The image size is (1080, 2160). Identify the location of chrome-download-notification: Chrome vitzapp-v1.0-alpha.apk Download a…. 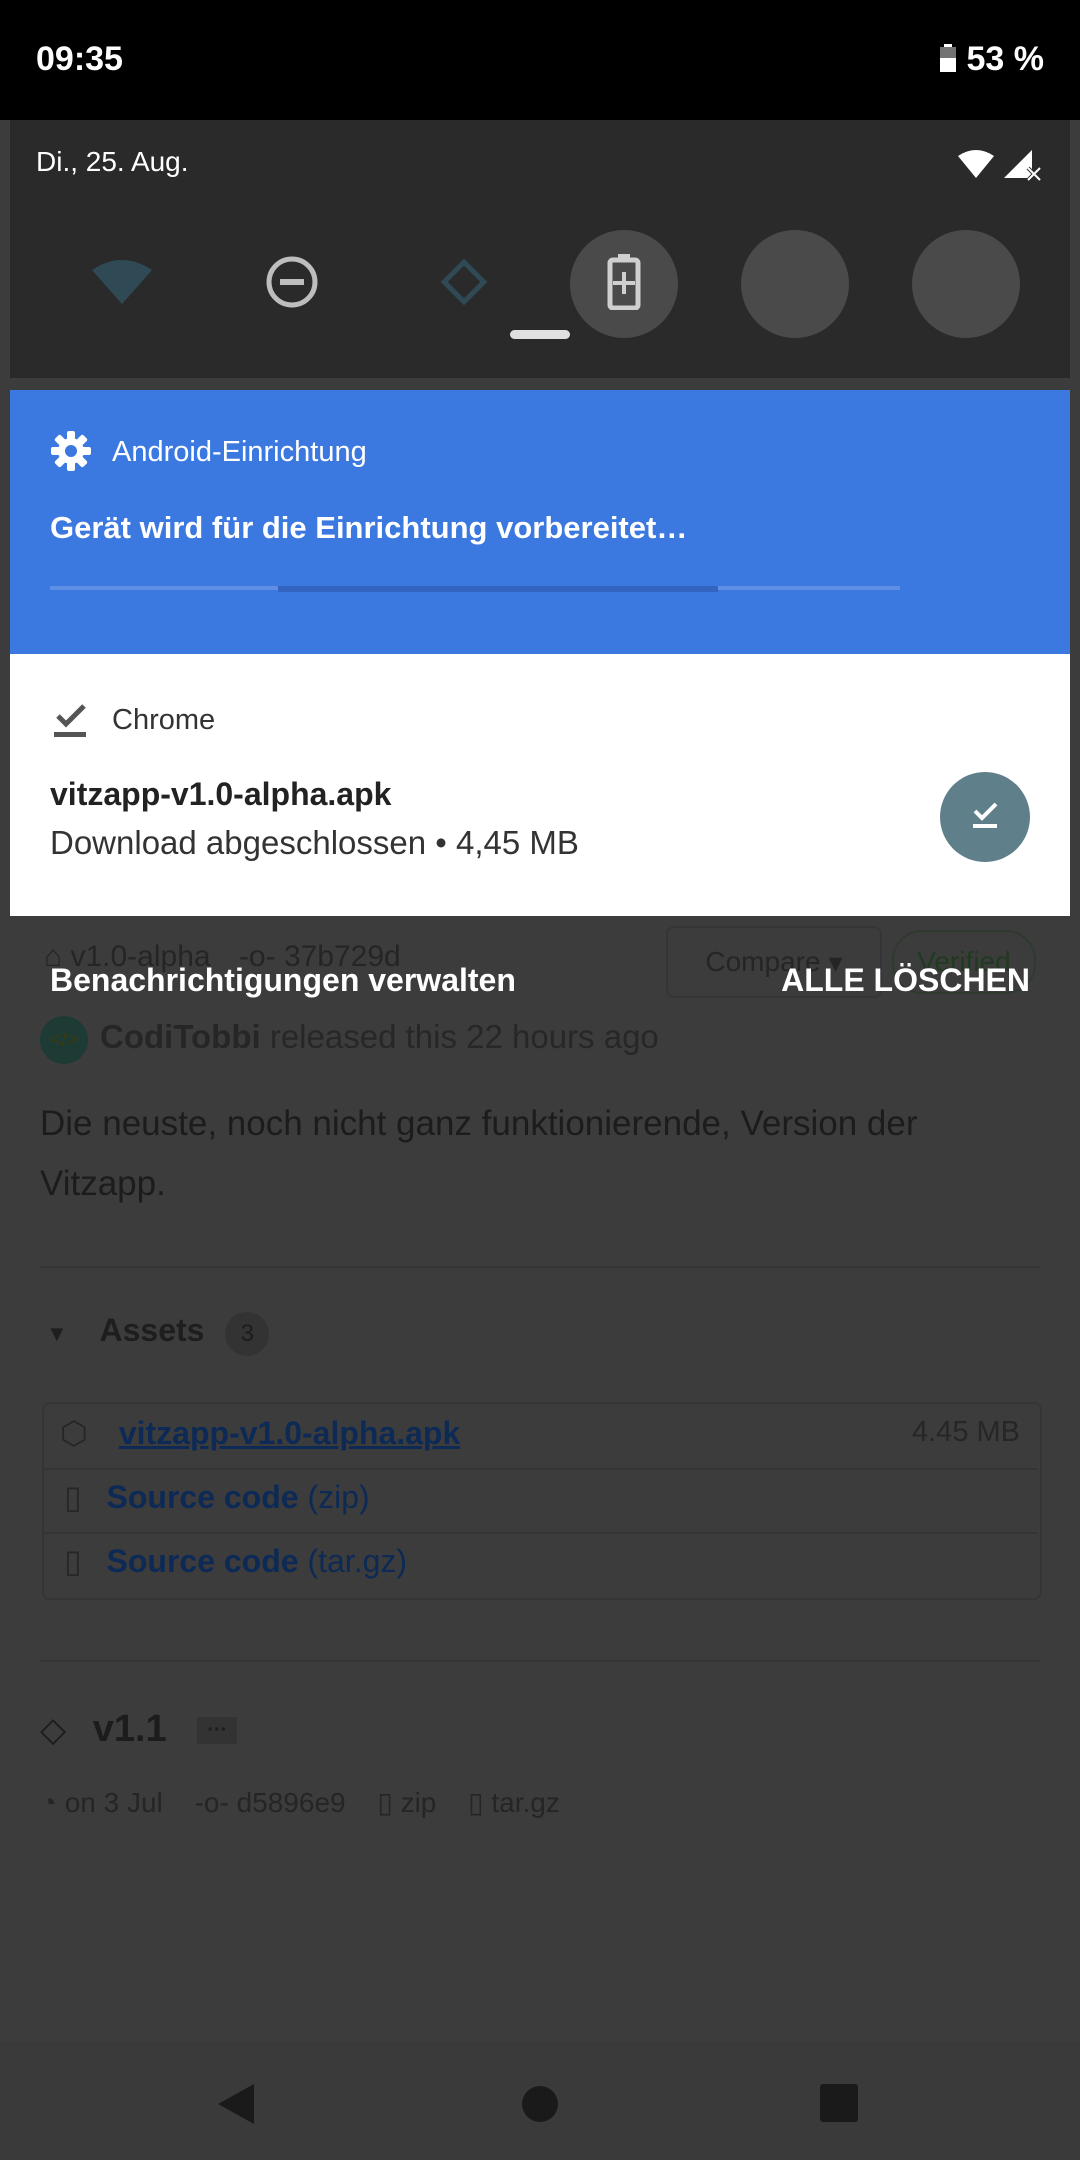
(540, 785).